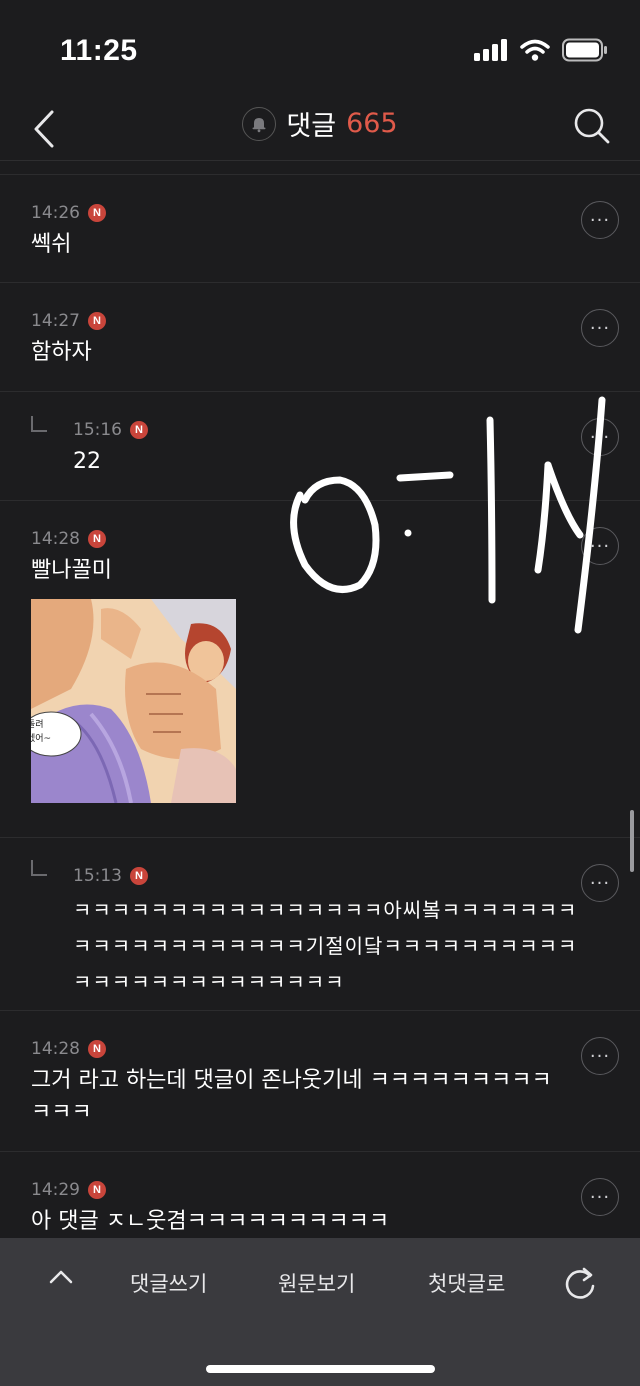  I want to click on comment-time: 14:29, so click(55, 1190).